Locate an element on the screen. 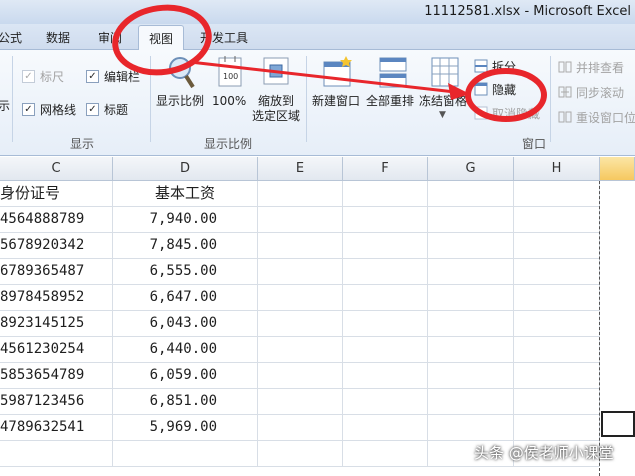  sync-scroll-button: 同步滚动 is located at coordinates (600, 92).